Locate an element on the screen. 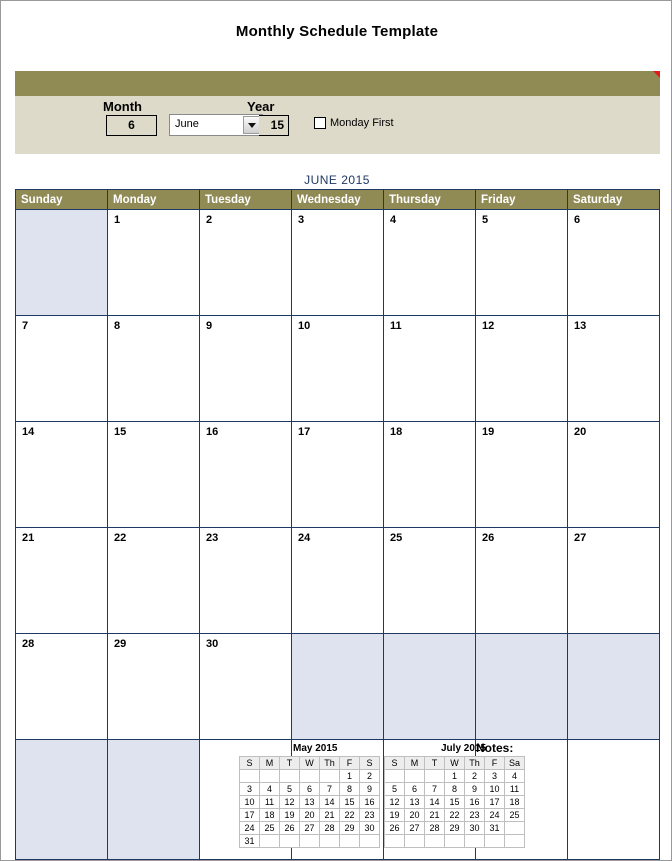 The width and height of the screenshot is (672, 861). mini-calendar-week-row: 17 18 19 20 21 22 23 is located at coordinates (309, 815).